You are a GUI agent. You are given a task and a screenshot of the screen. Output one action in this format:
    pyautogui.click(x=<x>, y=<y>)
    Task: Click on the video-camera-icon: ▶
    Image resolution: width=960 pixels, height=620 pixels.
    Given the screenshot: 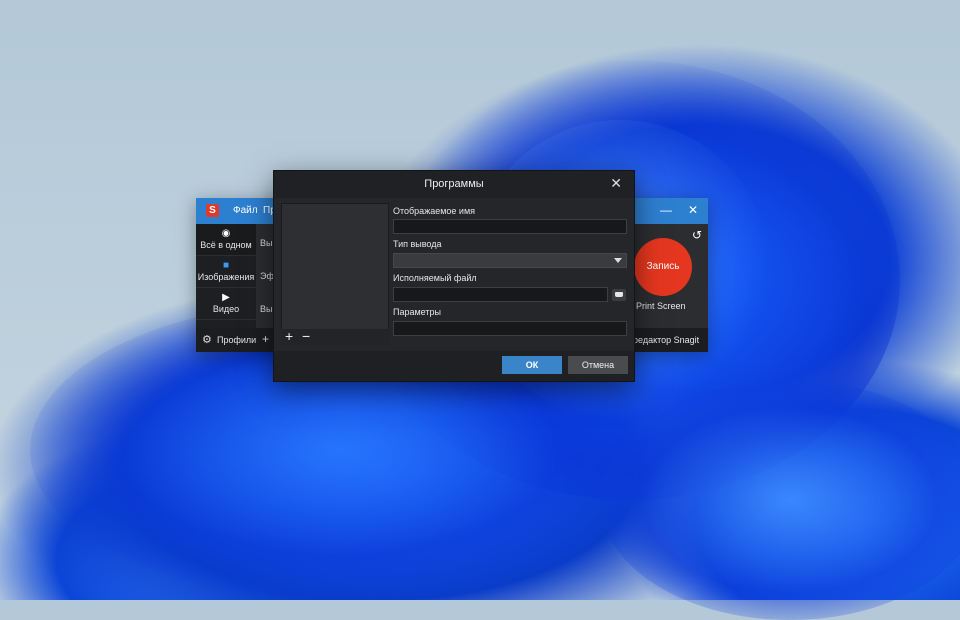 What is the action you would take?
    pyautogui.click(x=226, y=297)
    